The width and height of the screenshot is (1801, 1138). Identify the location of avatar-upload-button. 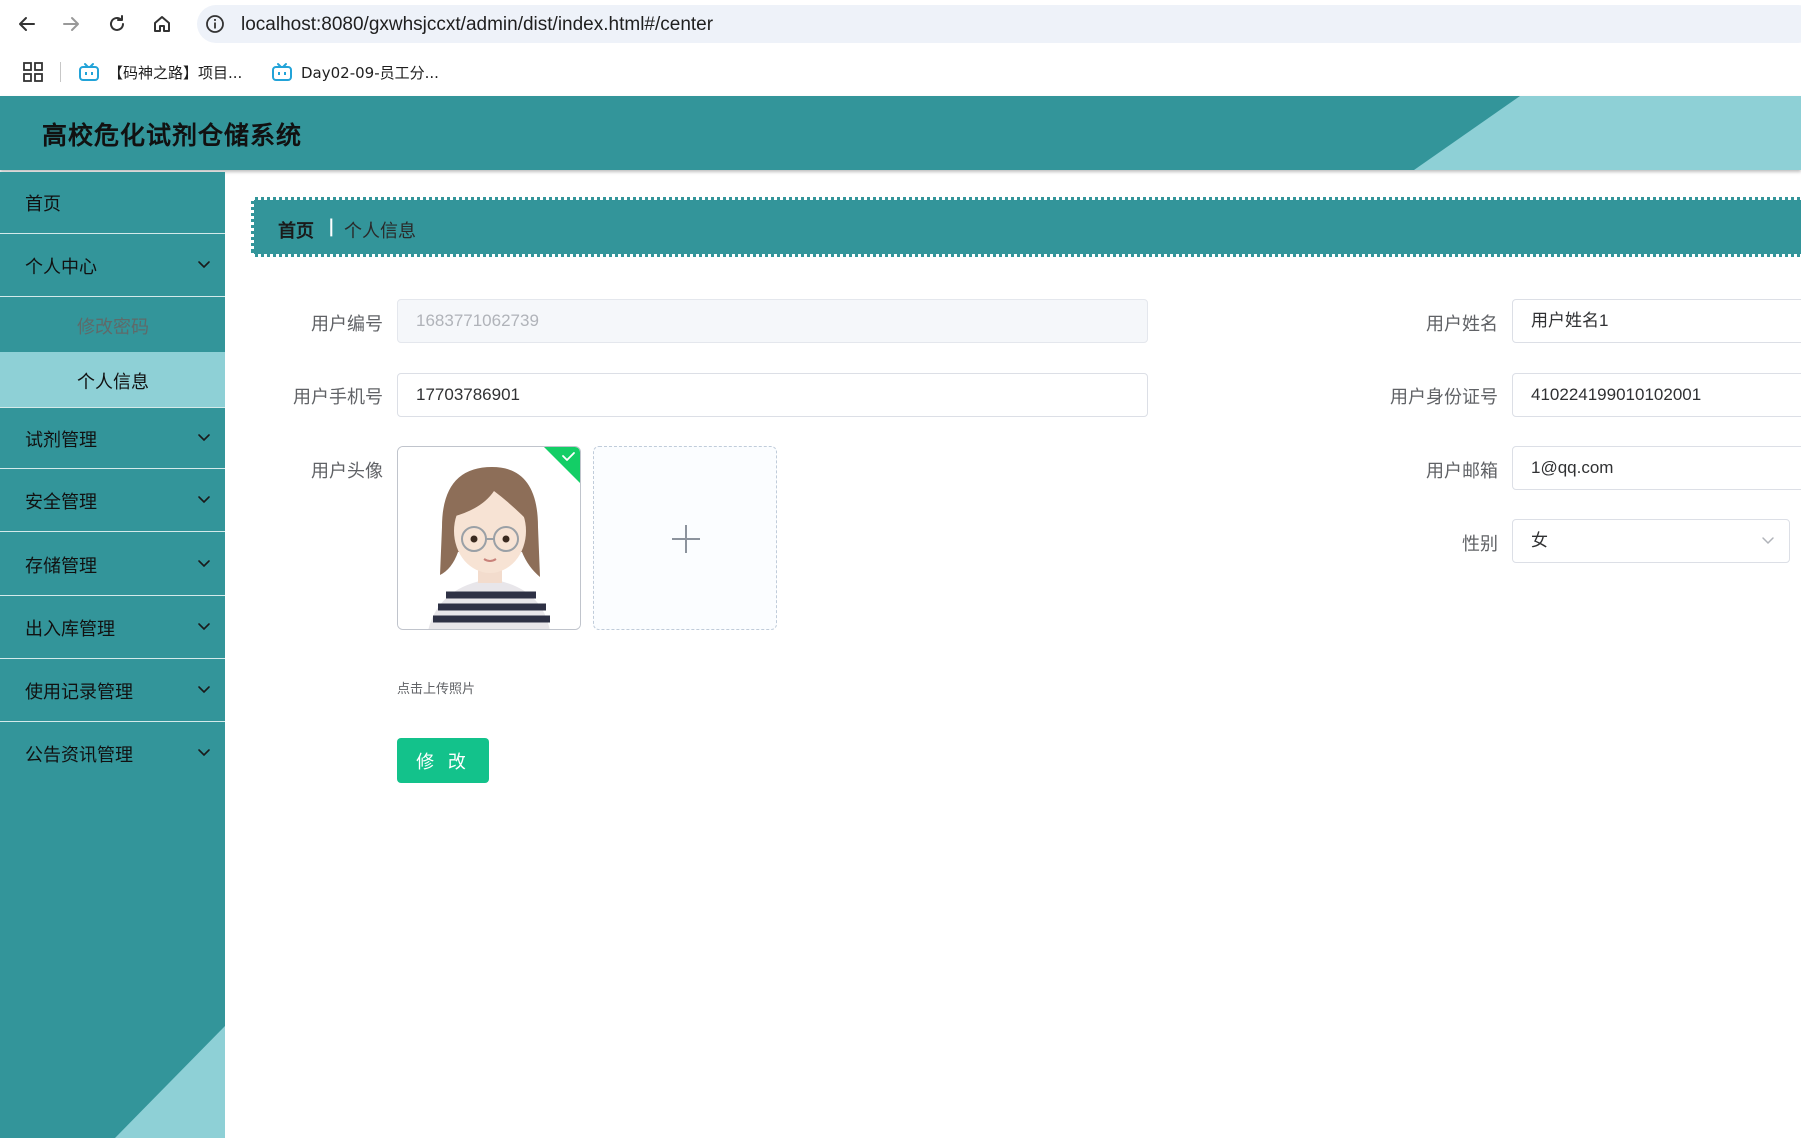
(685, 538).